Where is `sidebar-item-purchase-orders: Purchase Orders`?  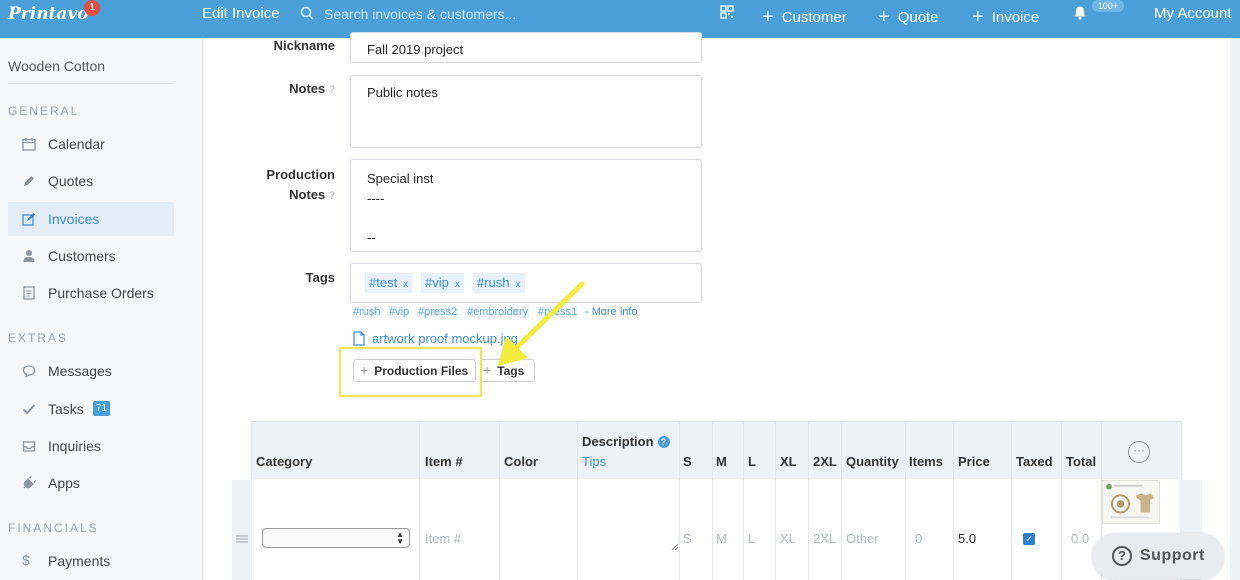
sidebar-item-purchase-orders: Purchase Orders is located at coordinates (91, 293).